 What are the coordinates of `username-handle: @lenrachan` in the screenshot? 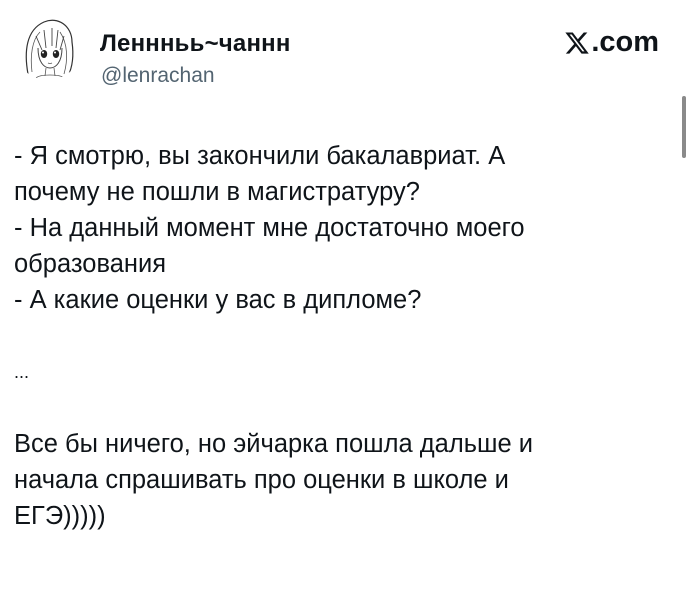 It's located at (158, 76).